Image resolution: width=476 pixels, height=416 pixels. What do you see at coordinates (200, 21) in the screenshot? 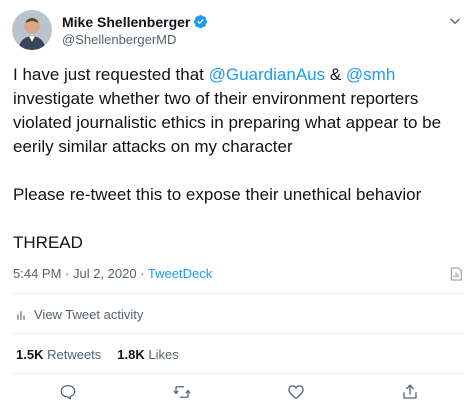
I see `verified-badge-icon` at bounding box center [200, 21].